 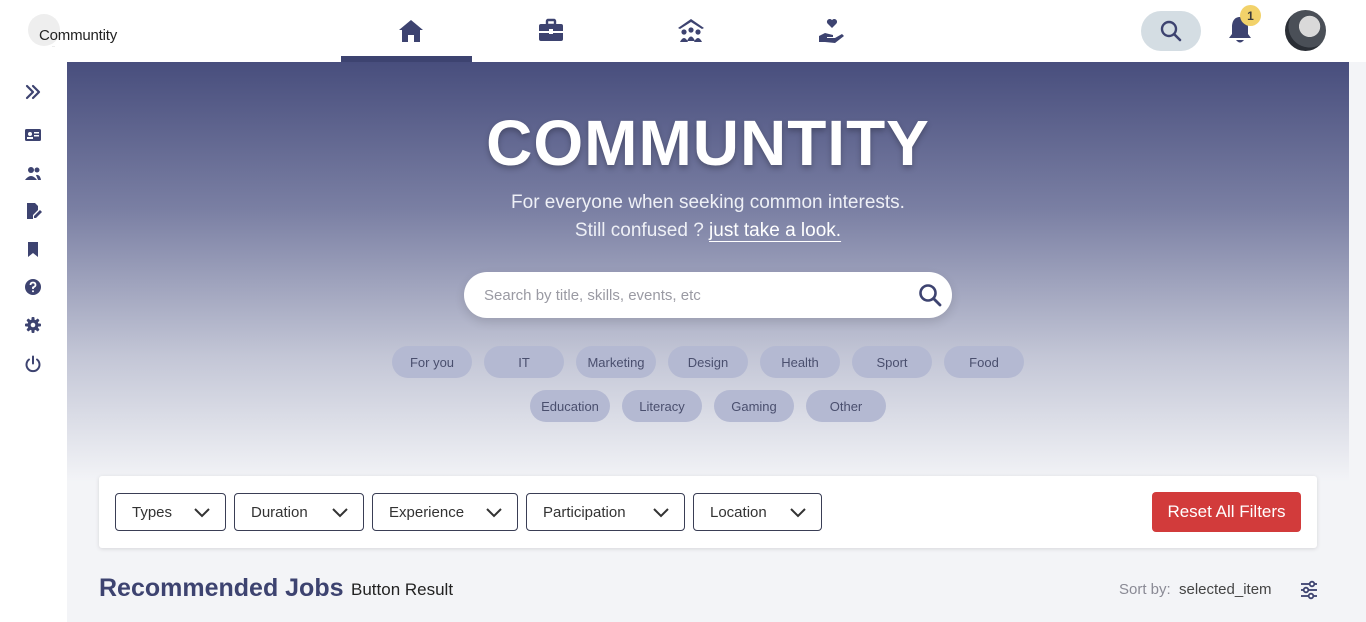 I want to click on sidebar-item-bookmarks, so click(x=33, y=249).